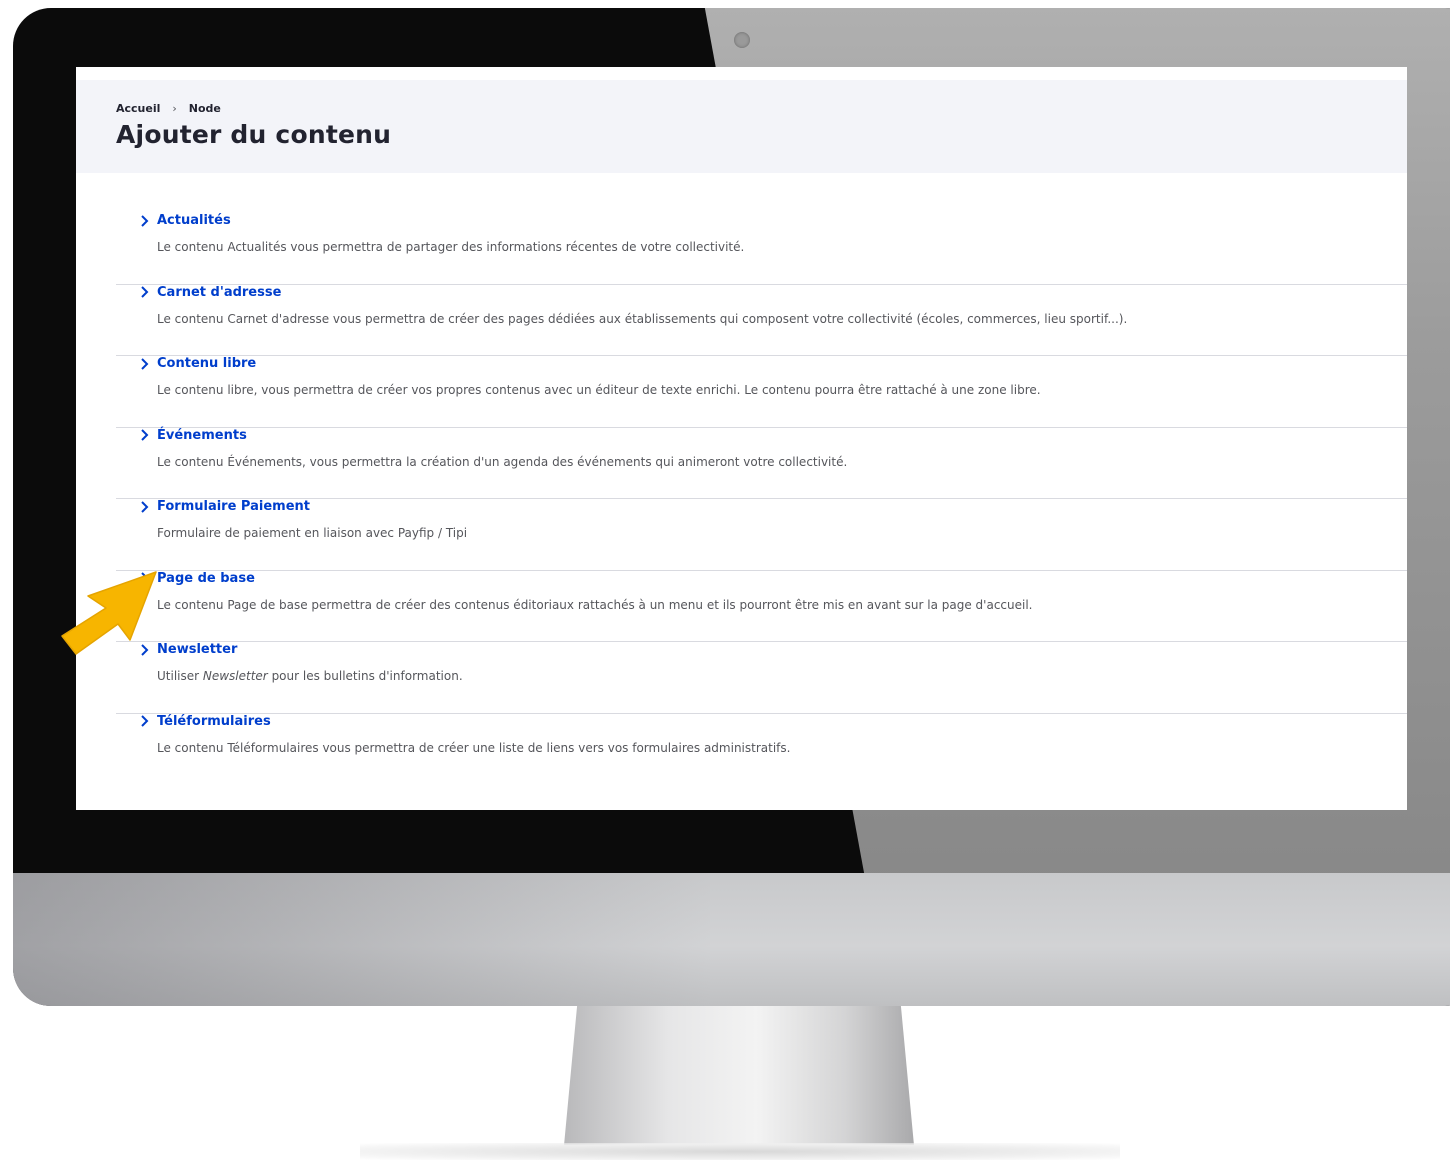 This screenshot has height=1160, width=1450. I want to click on content-type-label: Newsletter, so click(197, 649).